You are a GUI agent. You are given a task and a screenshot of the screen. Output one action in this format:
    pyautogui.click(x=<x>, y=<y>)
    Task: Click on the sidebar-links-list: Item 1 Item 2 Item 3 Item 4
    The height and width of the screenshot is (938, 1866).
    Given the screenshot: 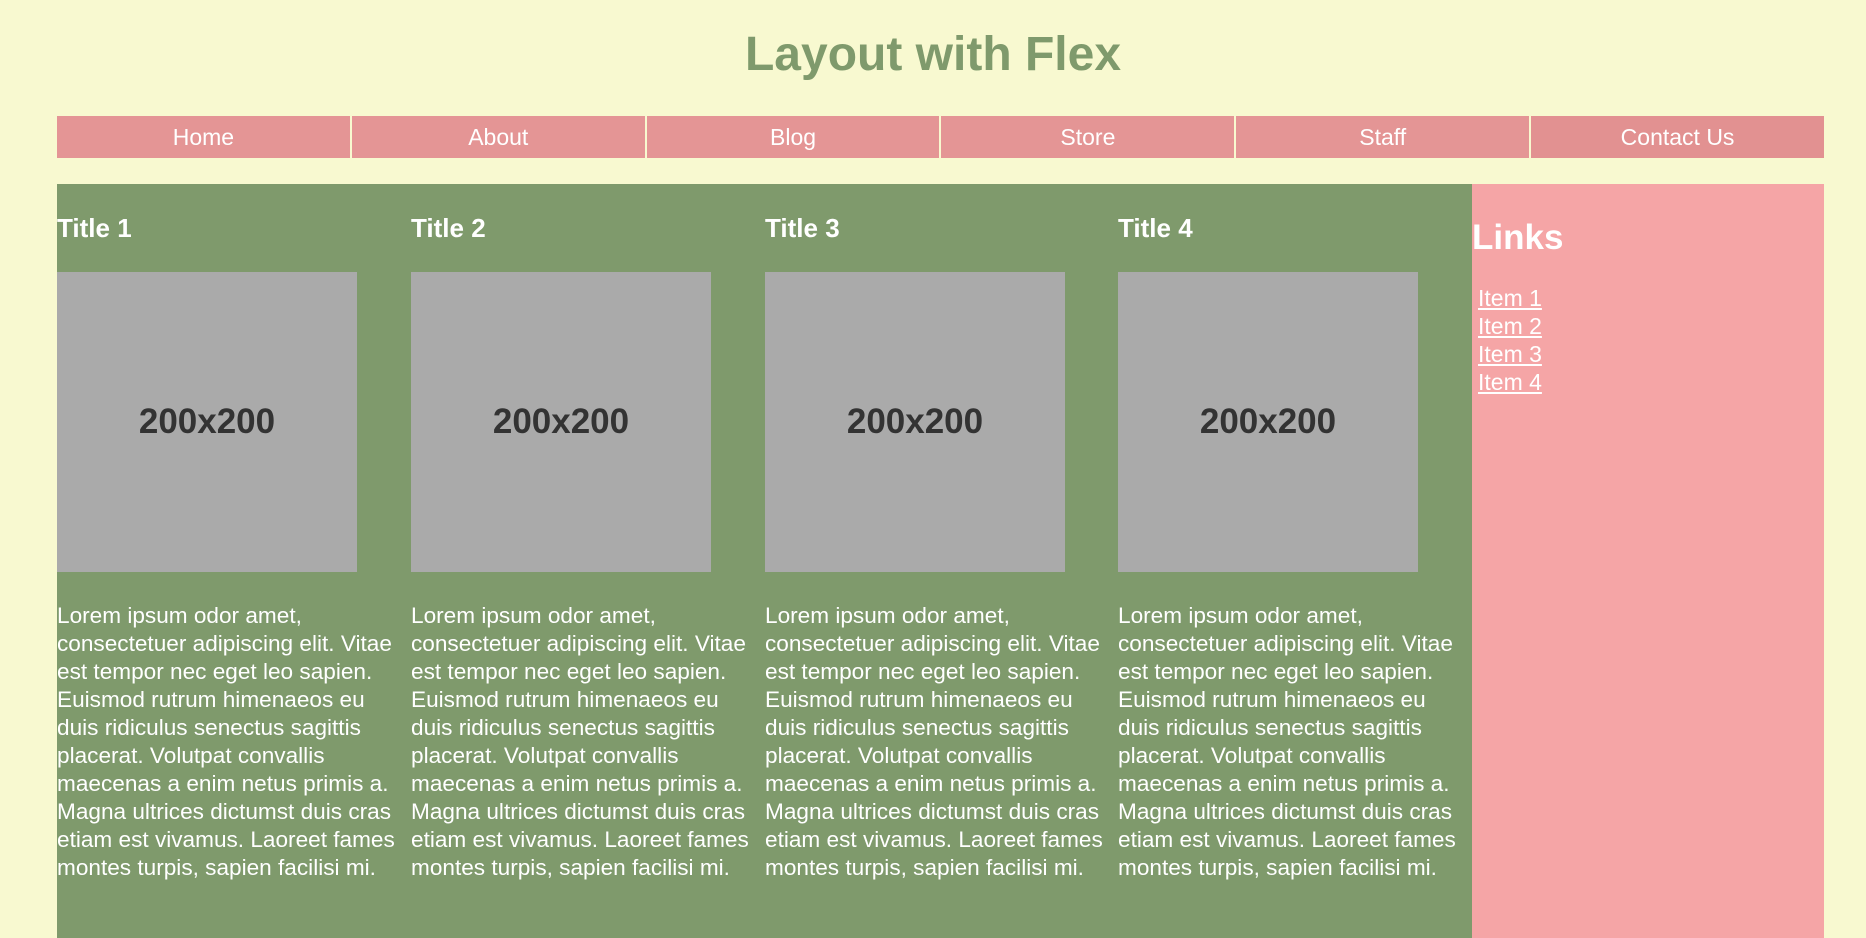 What is the action you would take?
    pyautogui.click(x=1510, y=340)
    